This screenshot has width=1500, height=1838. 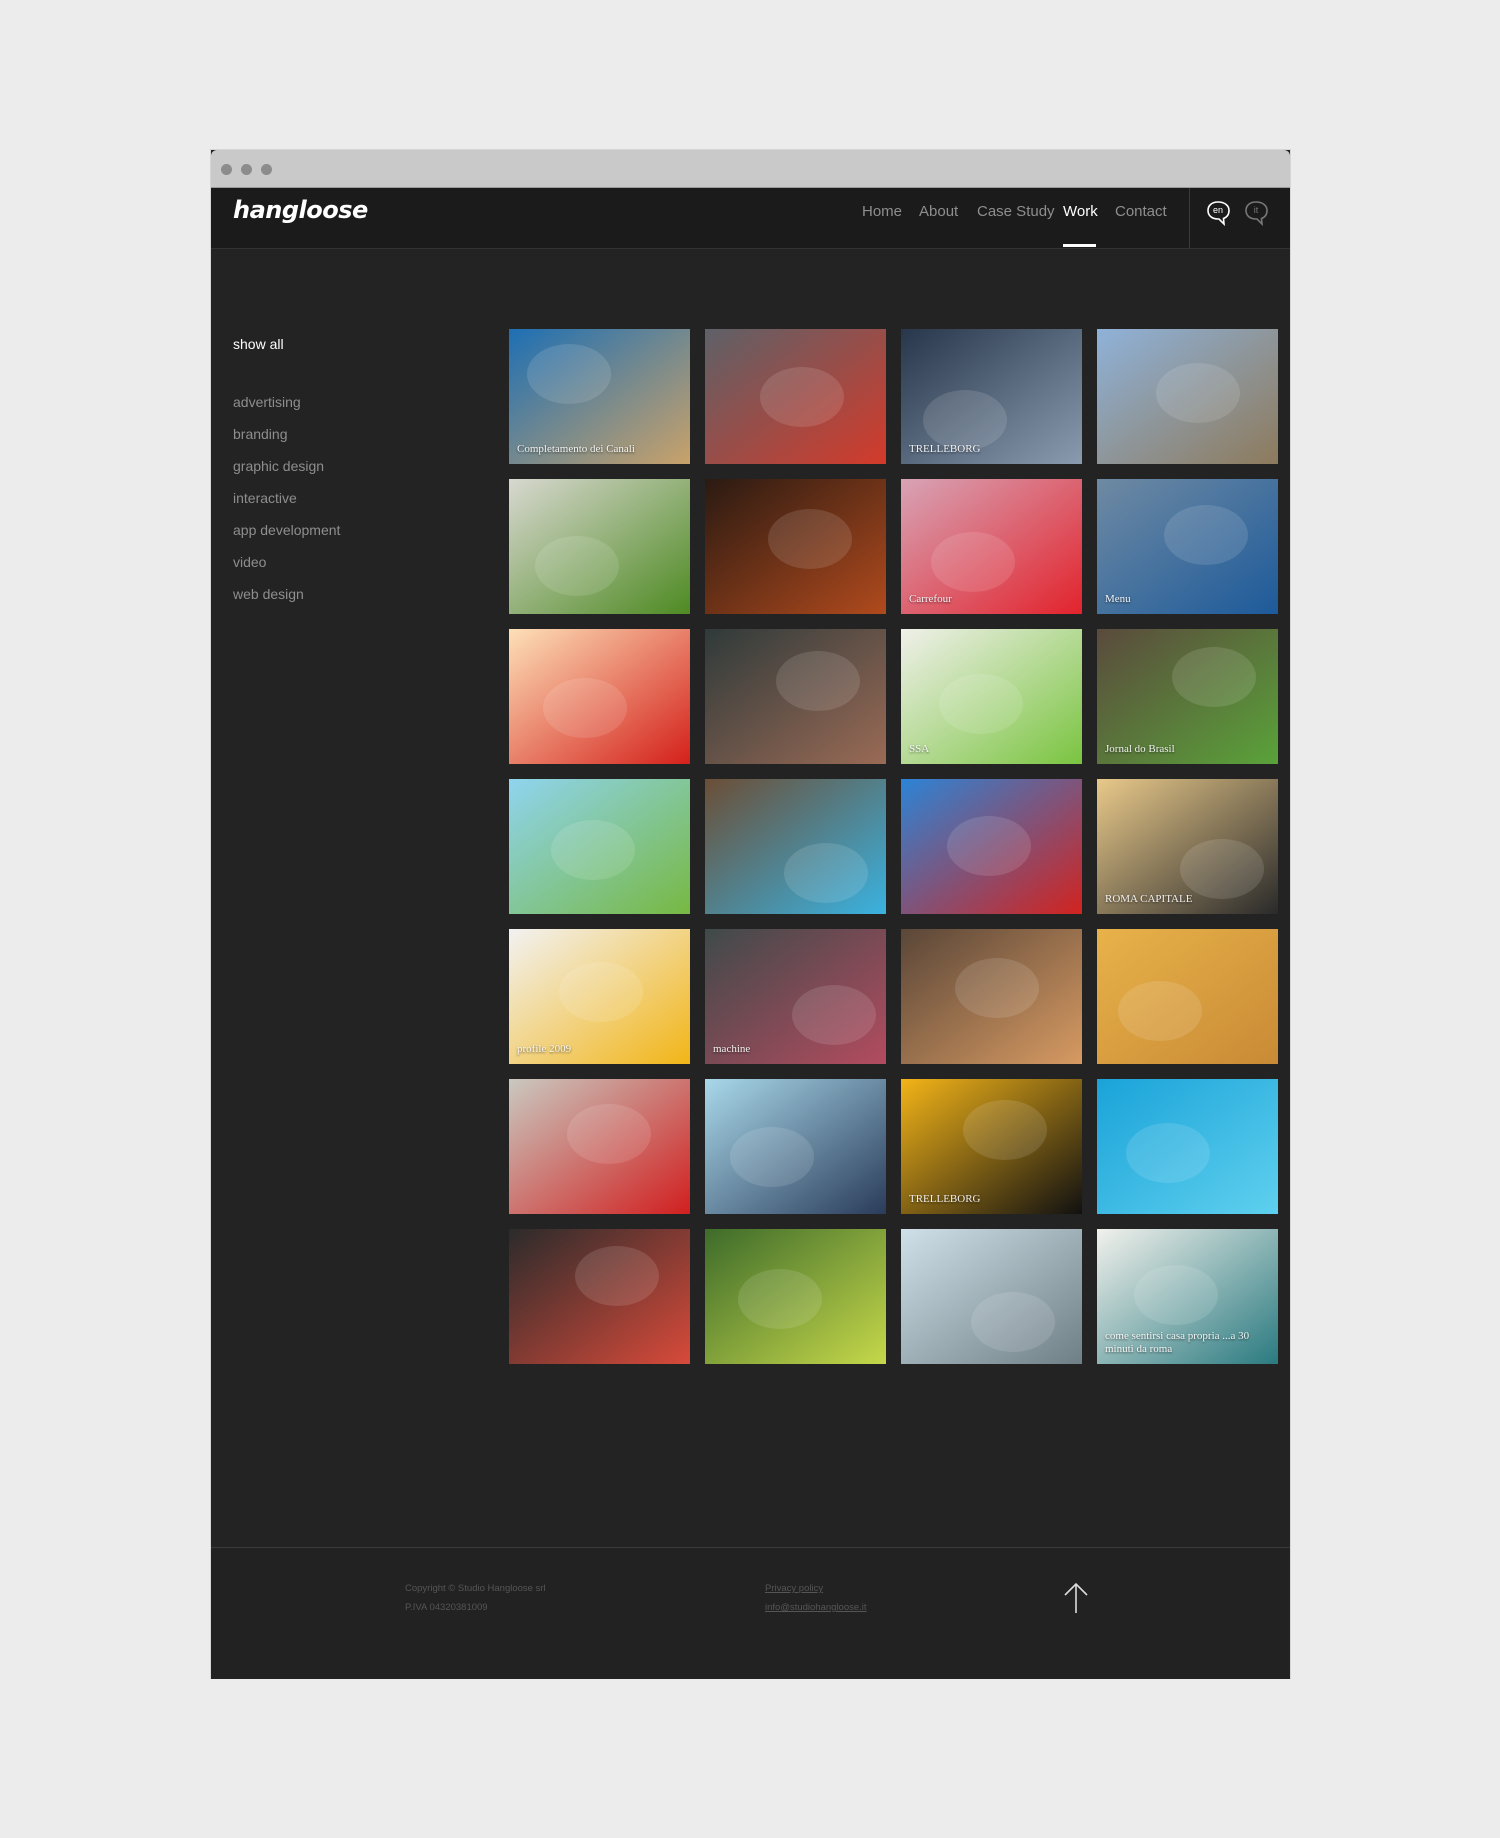 I want to click on nav-active-indicator, so click(x=1079, y=245).